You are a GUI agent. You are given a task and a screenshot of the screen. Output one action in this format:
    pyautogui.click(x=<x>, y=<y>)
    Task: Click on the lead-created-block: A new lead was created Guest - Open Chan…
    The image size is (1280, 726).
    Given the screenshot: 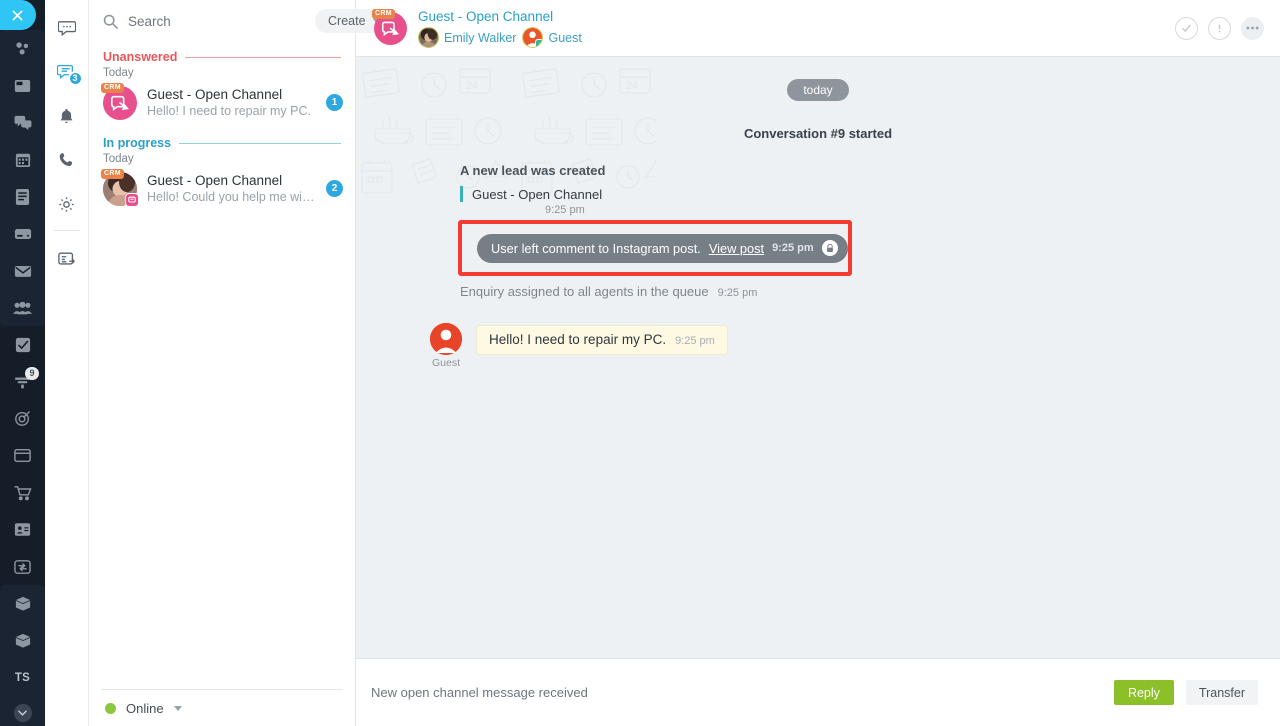 What is the action you would take?
    pyautogui.click(x=818, y=189)
    